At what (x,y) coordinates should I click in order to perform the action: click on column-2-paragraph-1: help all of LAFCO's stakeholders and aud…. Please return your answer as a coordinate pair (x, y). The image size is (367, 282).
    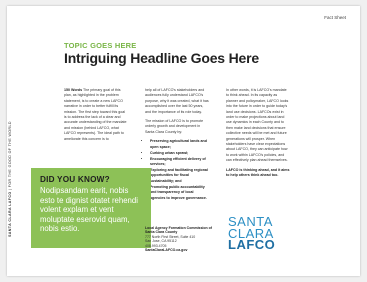
    Looking at the image, I should click on (177, 101).